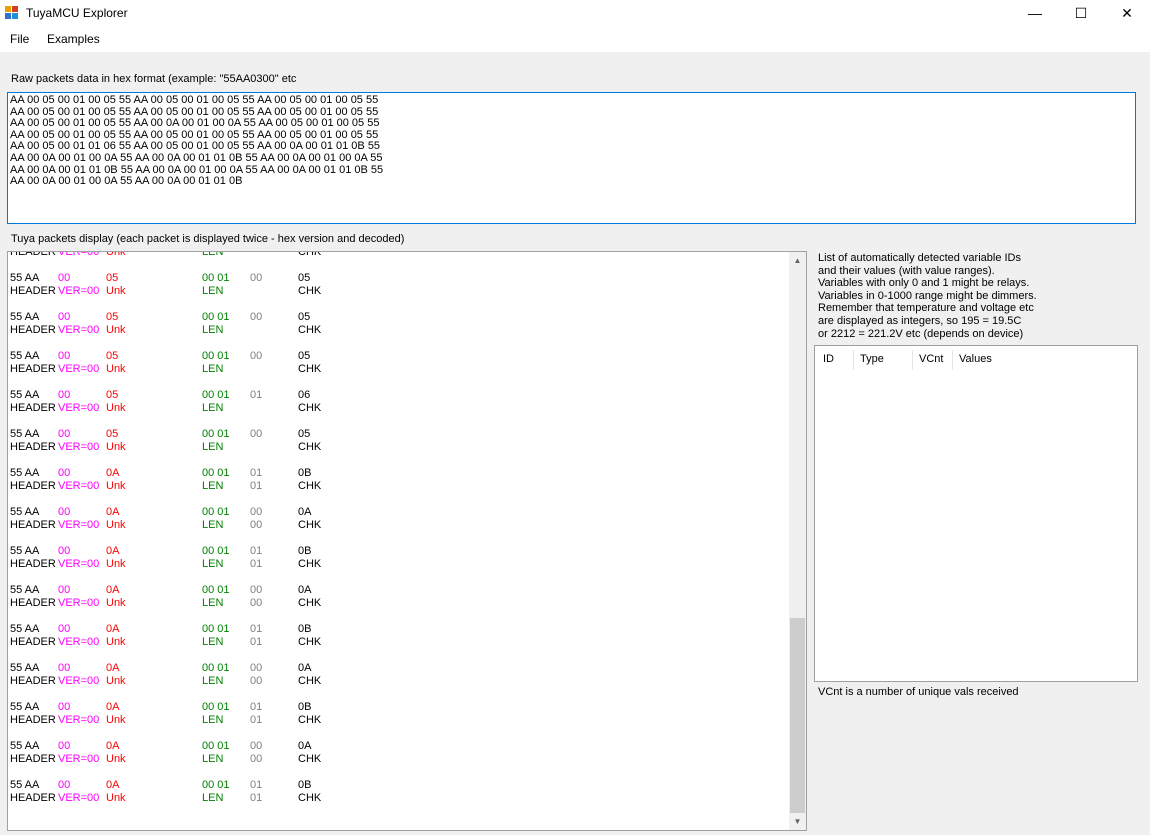  What do you see at coordinates (797, 260) in the screenshot?
I see `scroll-up-icon: ▲` at bounding box center [797, 260].